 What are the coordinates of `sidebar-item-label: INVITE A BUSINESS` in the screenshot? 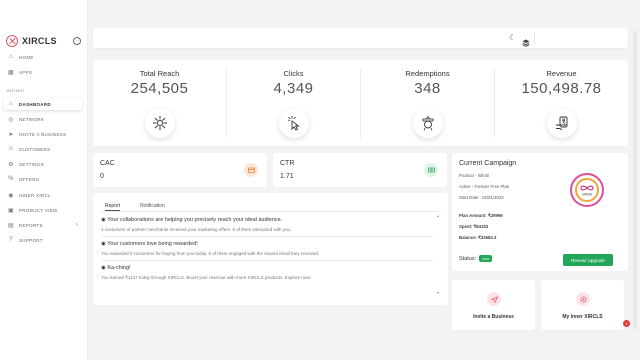 It's located at (43, 134).